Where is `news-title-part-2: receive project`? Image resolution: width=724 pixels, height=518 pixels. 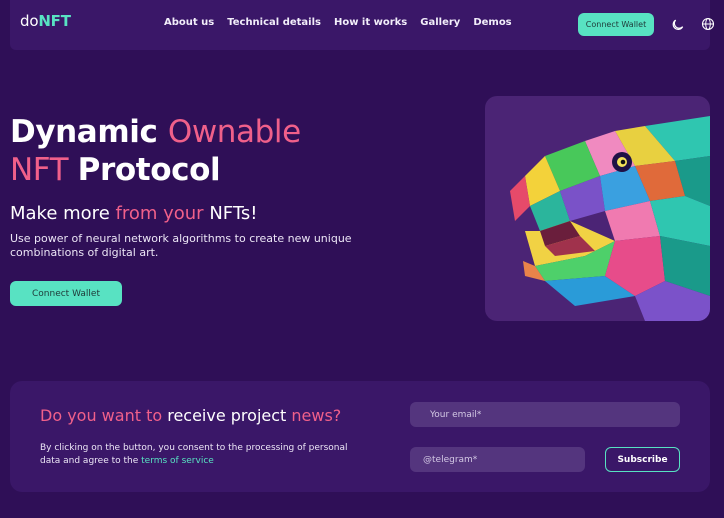 news-title-part-2: receive project is located at coordinates (229, 415).